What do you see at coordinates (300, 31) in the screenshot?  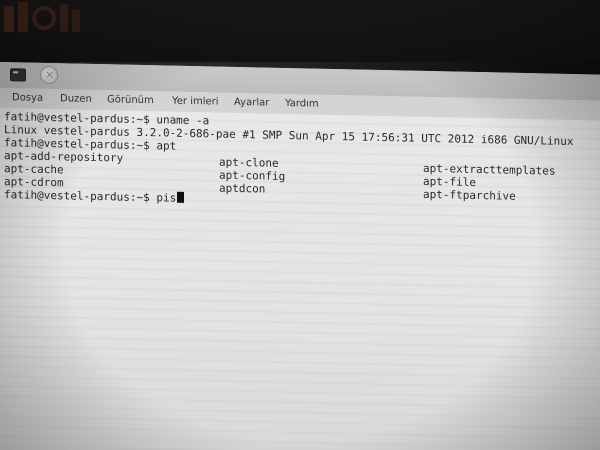 I see `desktop-background` at bounding box center [300, 31].